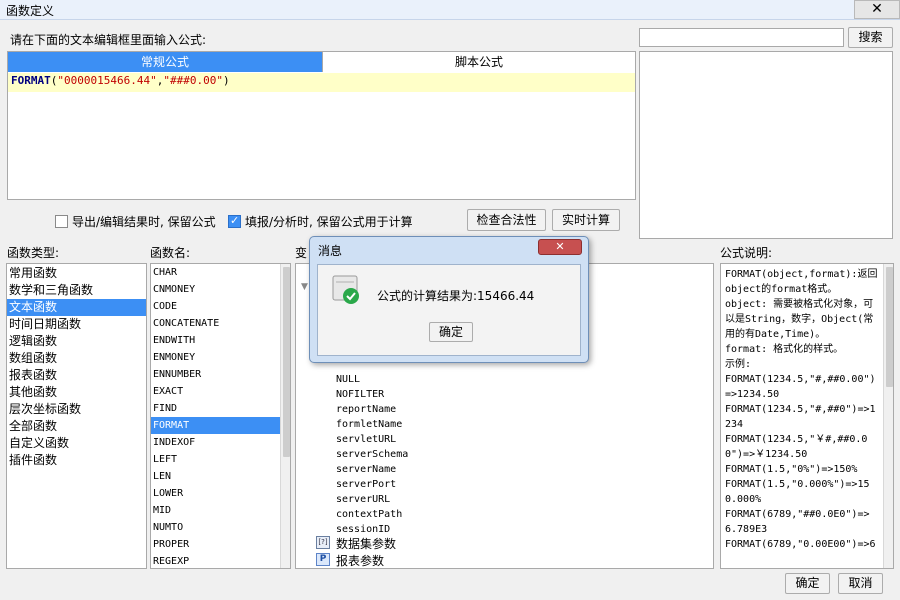 The height and width of the screenshot is (600, 900). Describe the element at coordinates (76, 307) in the screenshot. I see `category-item: 文本函数` at that location.